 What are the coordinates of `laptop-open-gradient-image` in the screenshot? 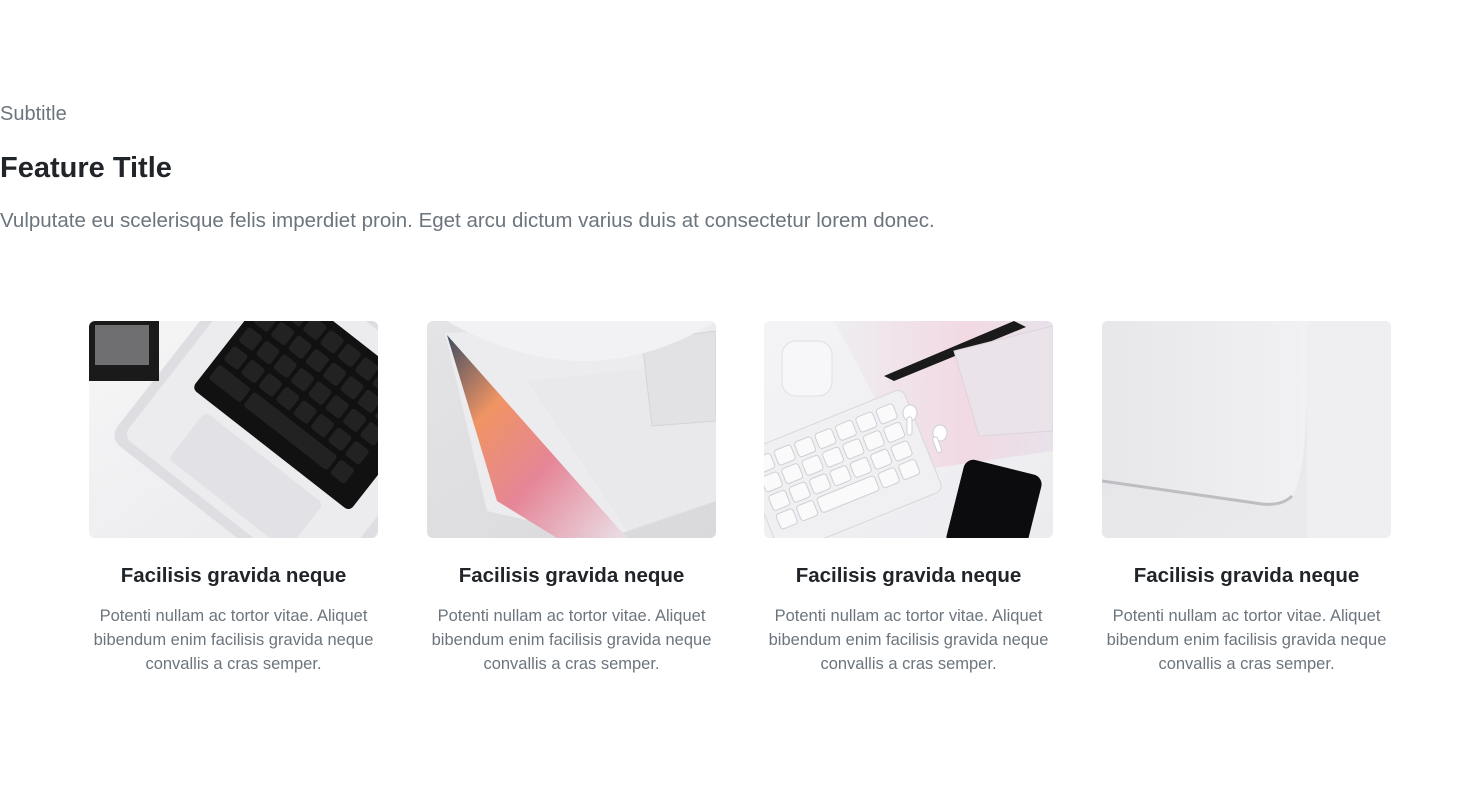 It's located at (571, 429).